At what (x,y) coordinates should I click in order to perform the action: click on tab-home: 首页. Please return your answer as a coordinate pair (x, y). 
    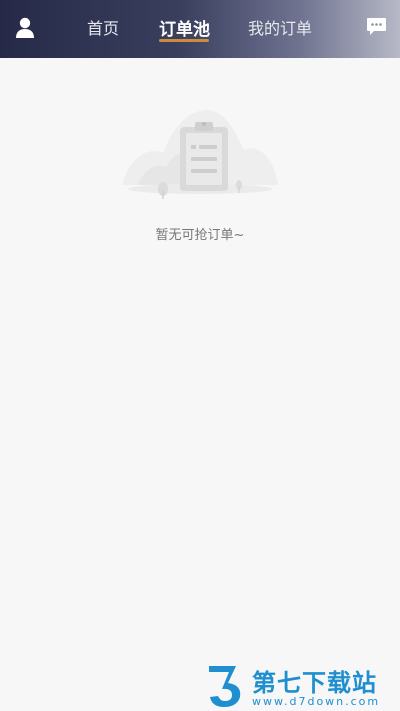
    Looking at the image, I should click on (103, 30).